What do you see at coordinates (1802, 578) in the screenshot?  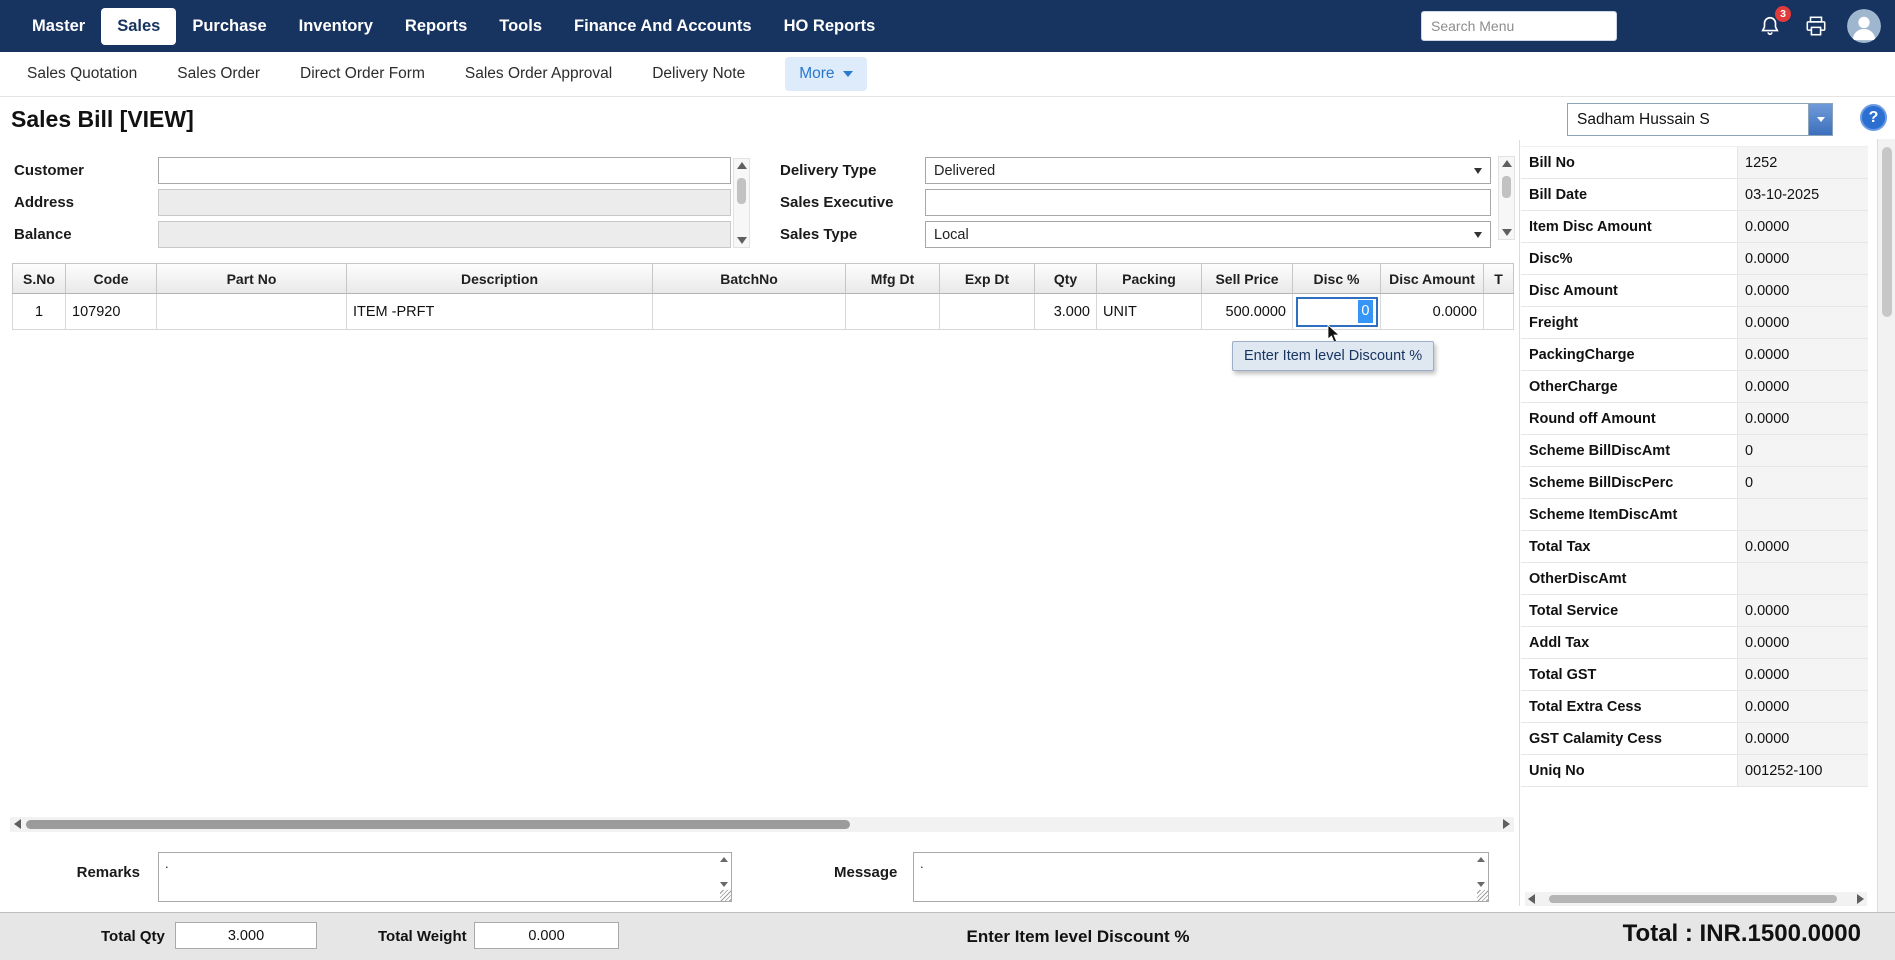 I see `summary-value` at bounding box center [1802, 578].